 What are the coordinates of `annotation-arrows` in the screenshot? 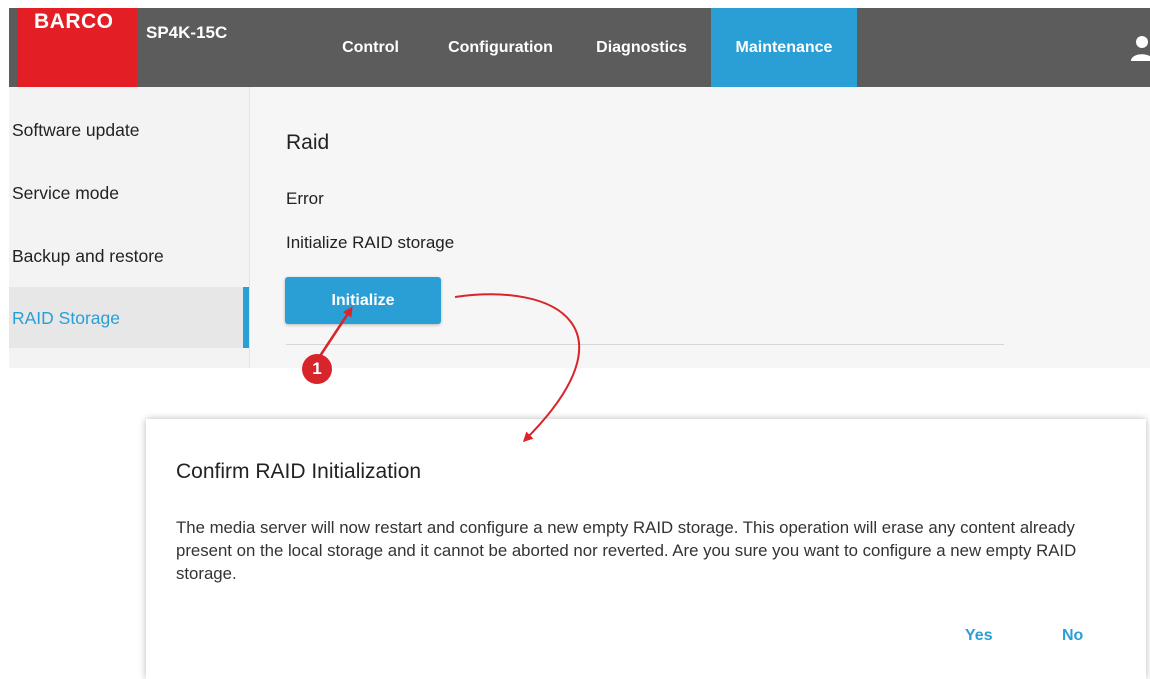 It's located at (449, 368).